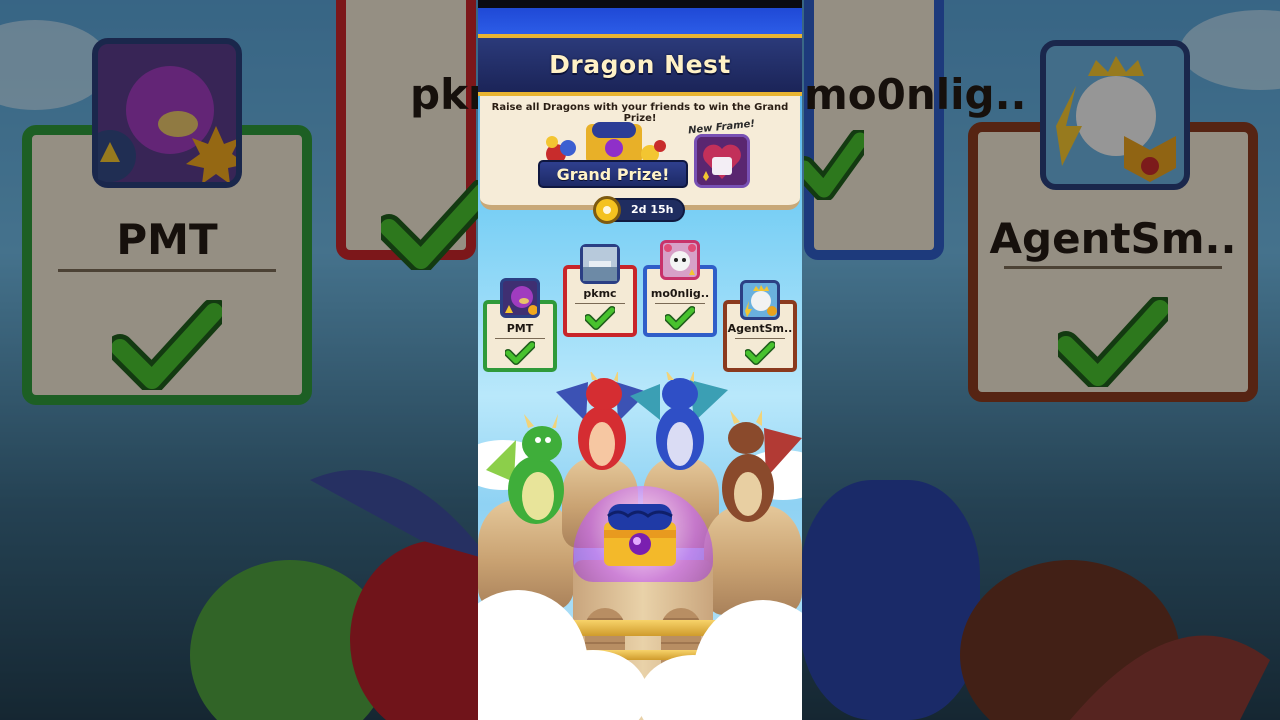  I want to click on player-name: mo0nlig.., so click(680, 293).